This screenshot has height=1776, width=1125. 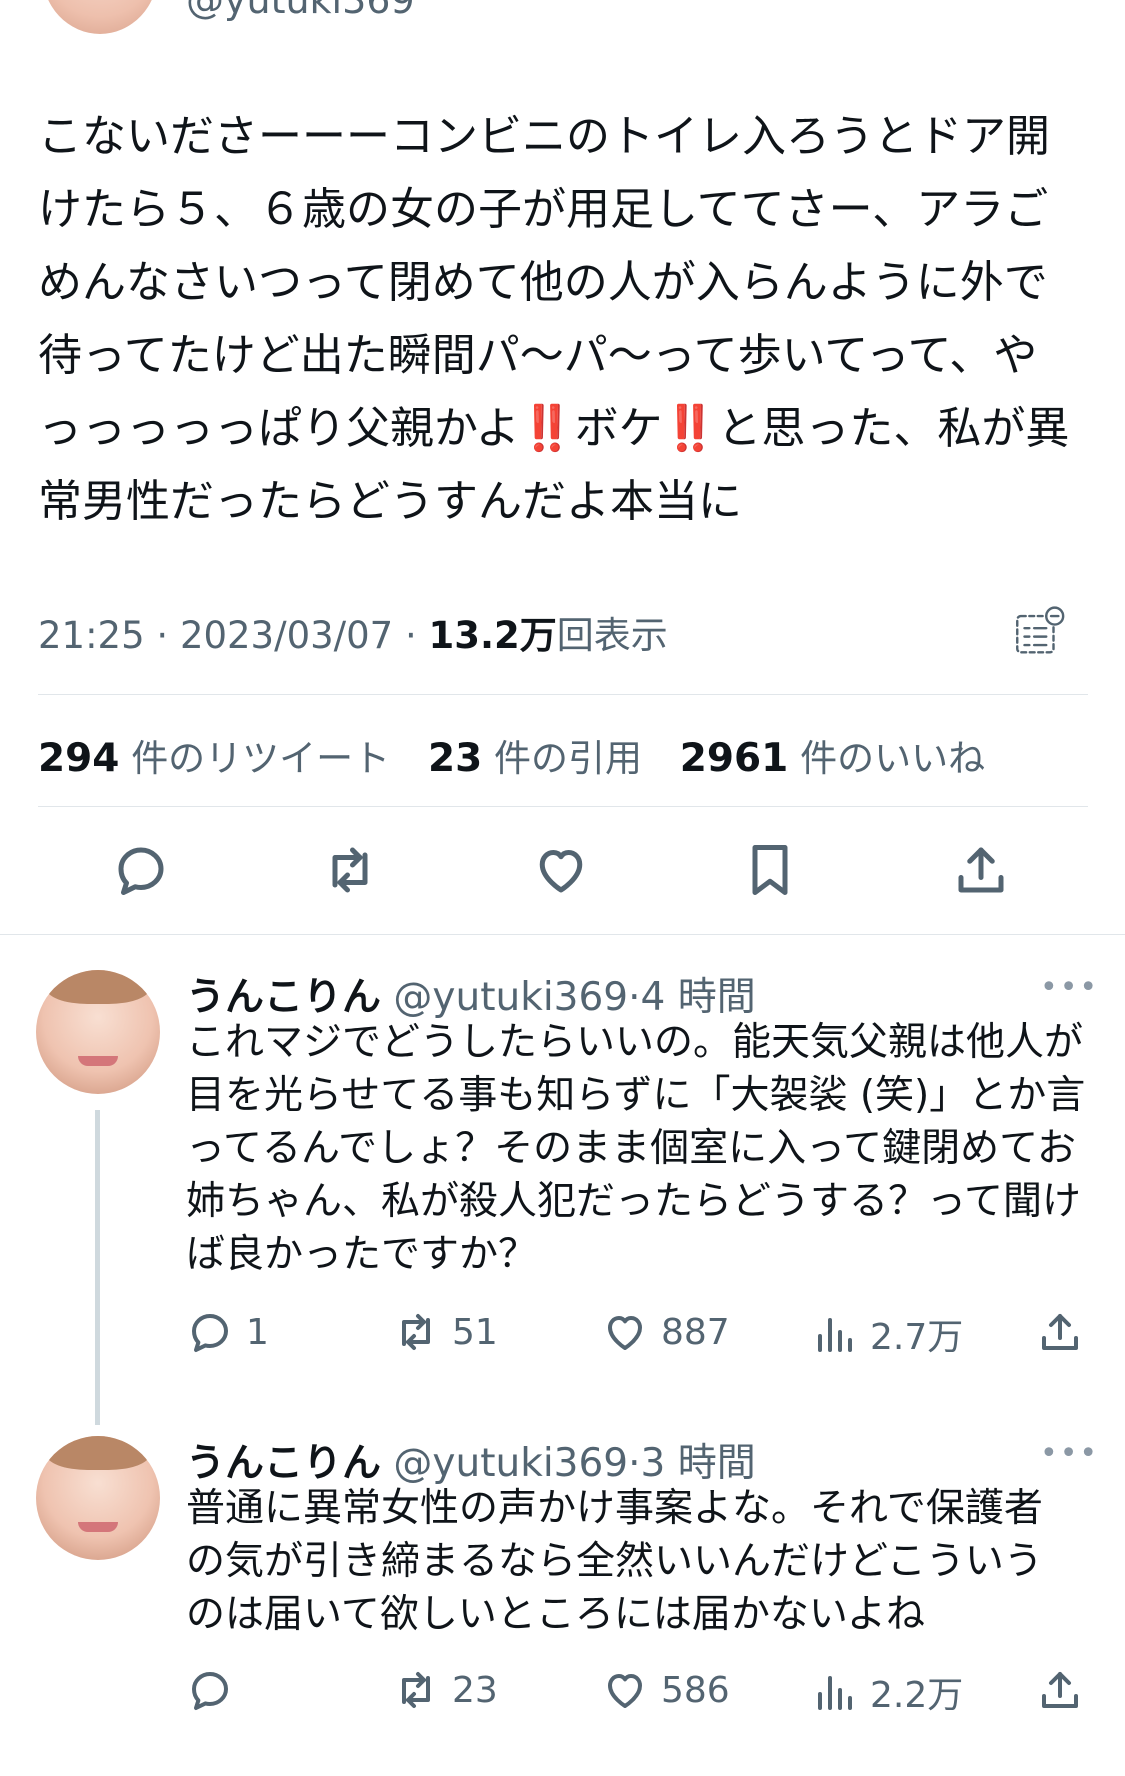 What do you see at coordinates (612, 635) in the screenshot?
I see `views-label: 回表示` at bounding box center [612, 635].